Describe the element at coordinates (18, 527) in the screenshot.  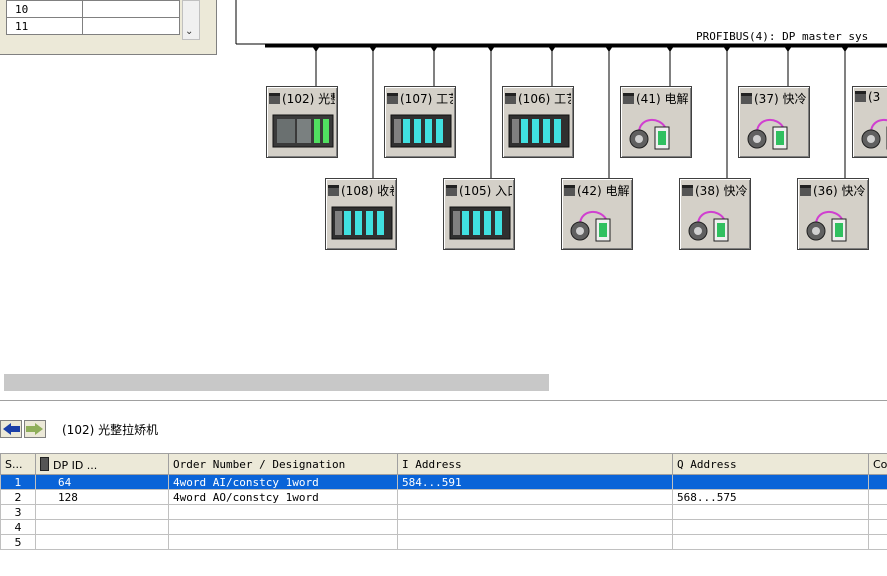
I see `slot-cell: 4` at that location.